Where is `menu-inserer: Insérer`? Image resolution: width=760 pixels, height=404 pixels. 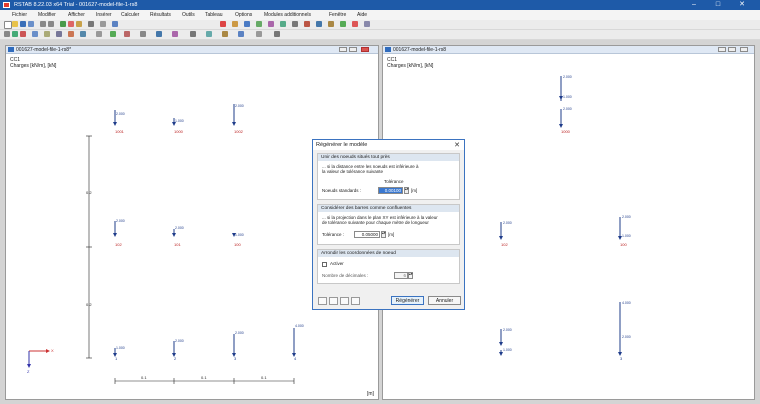 menu-inserer: Insérer is located at coordinates (104, 15).